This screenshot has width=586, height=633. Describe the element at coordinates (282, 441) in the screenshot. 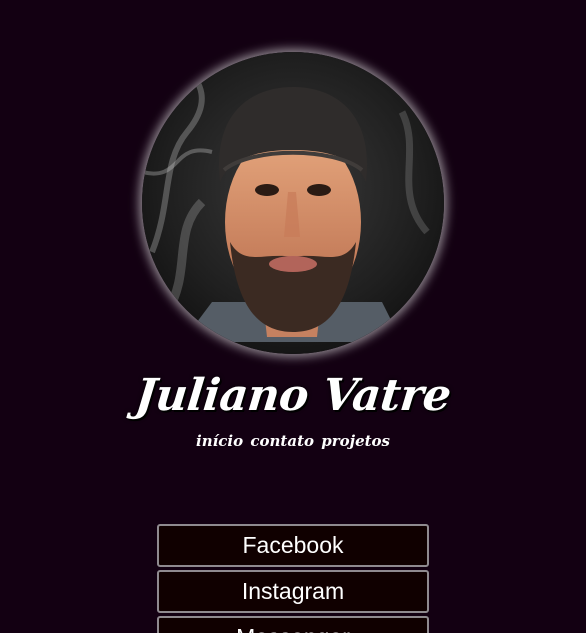

I see `nav-link-contato: contato` at that location.